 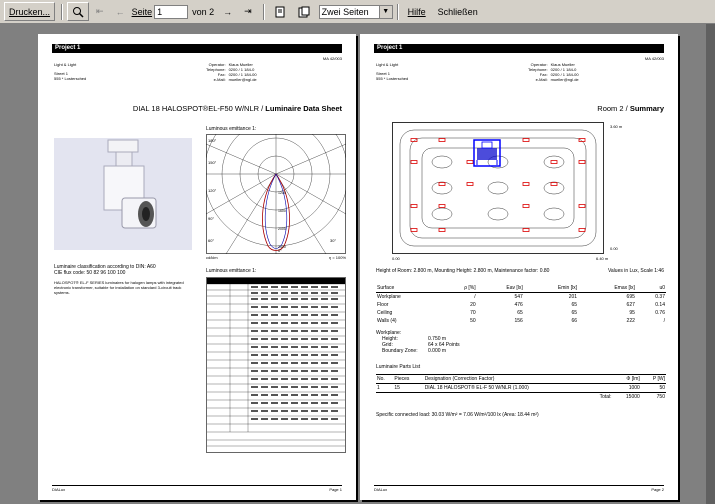 What do you see at coordinates (514, 288) in the screenshot?
I see `column-header: Eav [lx]` at bounding box center [514, 288].